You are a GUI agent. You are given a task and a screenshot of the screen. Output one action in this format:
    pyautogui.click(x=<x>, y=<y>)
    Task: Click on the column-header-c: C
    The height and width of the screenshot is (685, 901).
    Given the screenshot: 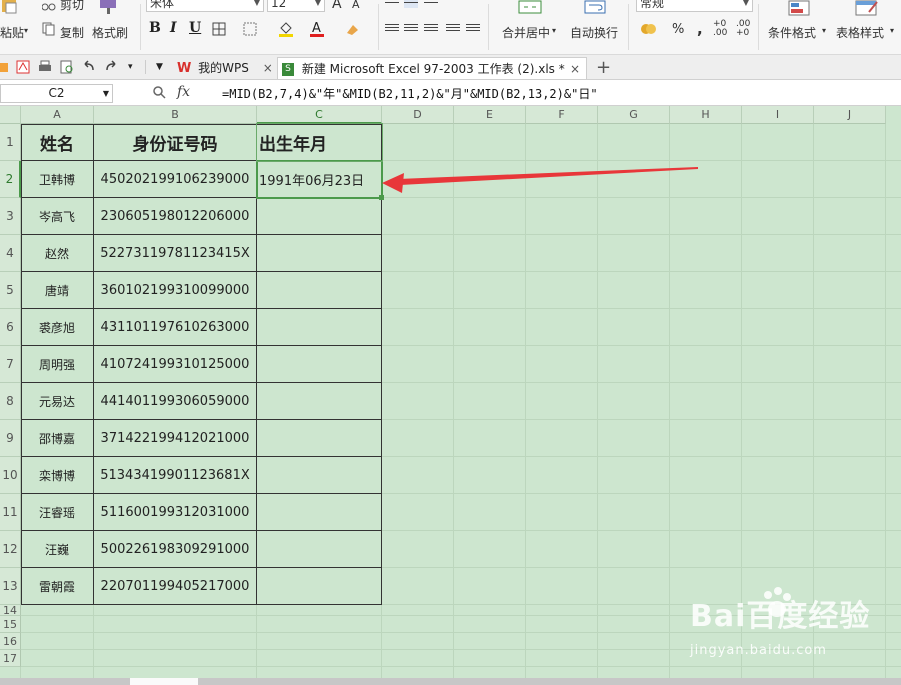 What is the action you would take?
    pyautogui.click(x=319, y=115)
    